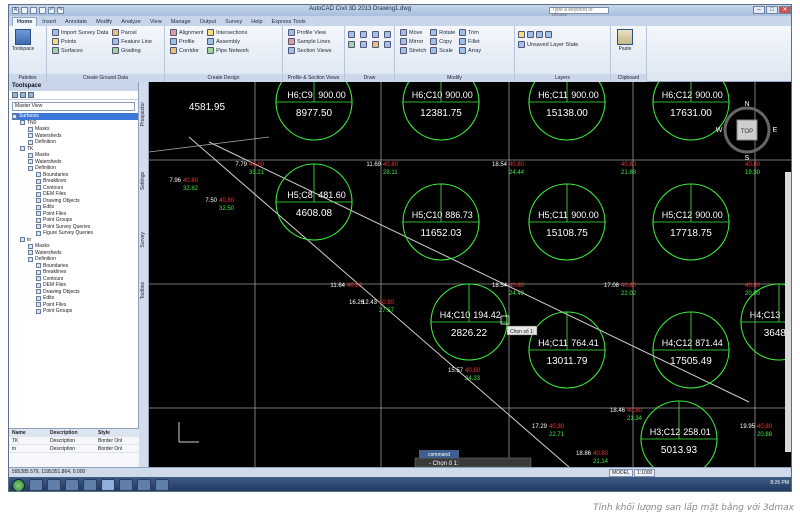 This screenshot has width=800, height=518. What do you see at coordinates (186, 41) in the screenshot?
I see `profile-button: Profile` at bounding box center [186, 41].